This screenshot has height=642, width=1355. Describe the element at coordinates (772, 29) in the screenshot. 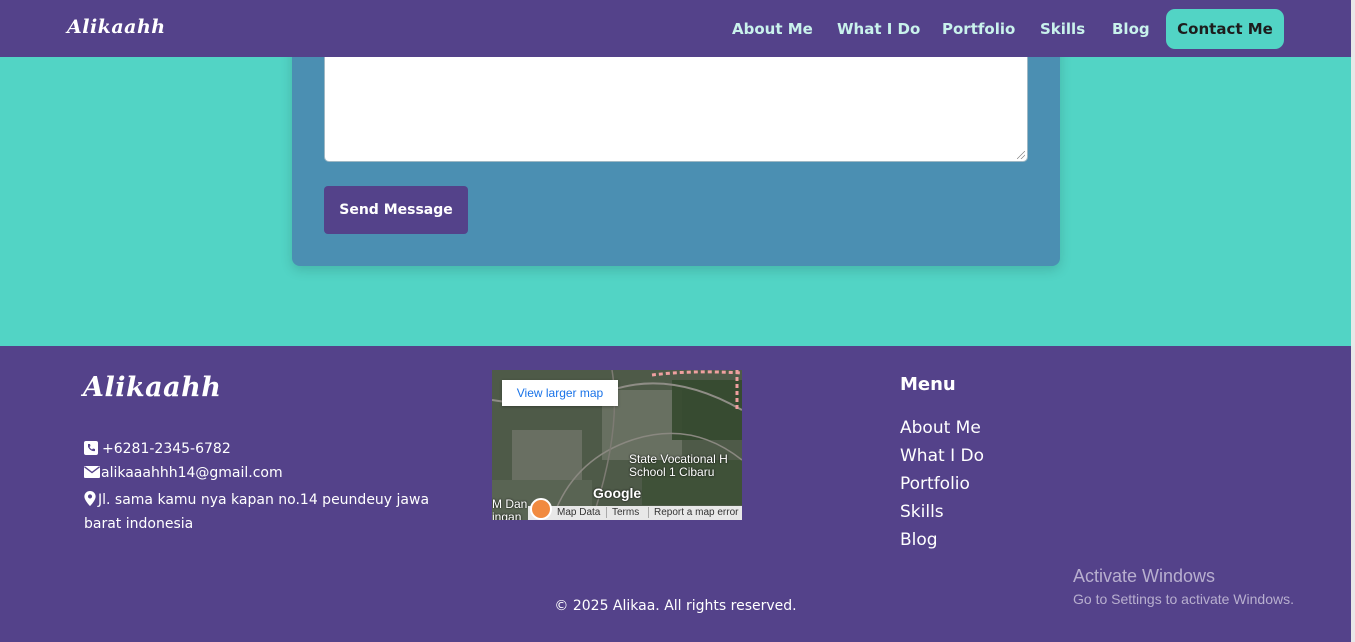

I see `nav-link-about-me: About Me` at that location.